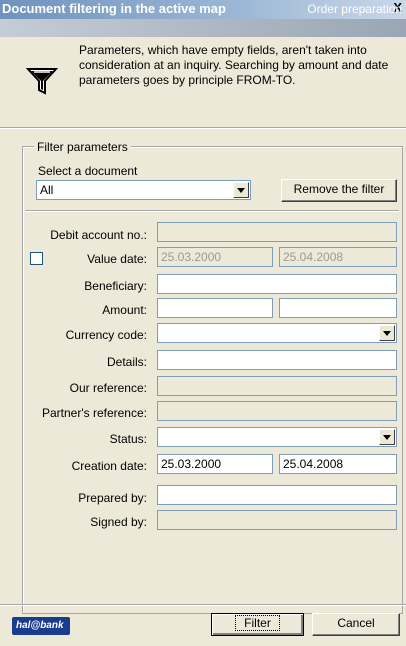 The height and width of the screenshot is (646, 406). I want to click on window-title: Document filtering in the active map, so click(114, 8).